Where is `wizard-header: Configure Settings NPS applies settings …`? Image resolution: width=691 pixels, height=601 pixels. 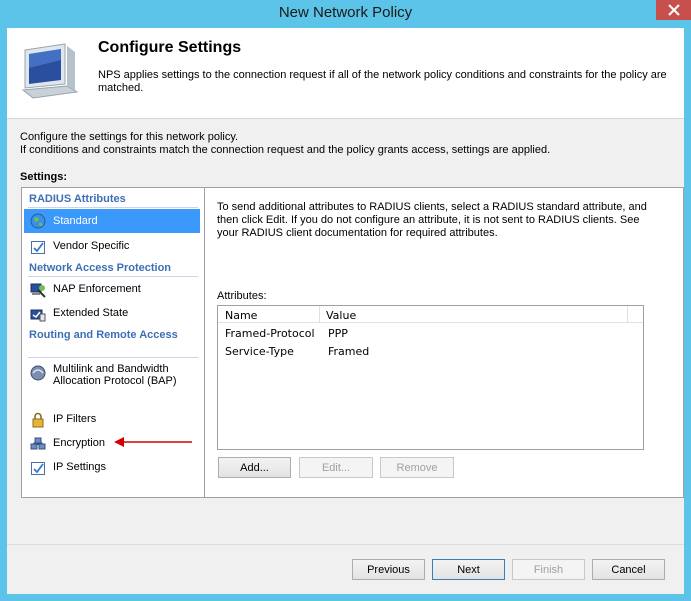
wizard-header: Configure Settings NPS applies settings … is located at coordinates (345, 73).